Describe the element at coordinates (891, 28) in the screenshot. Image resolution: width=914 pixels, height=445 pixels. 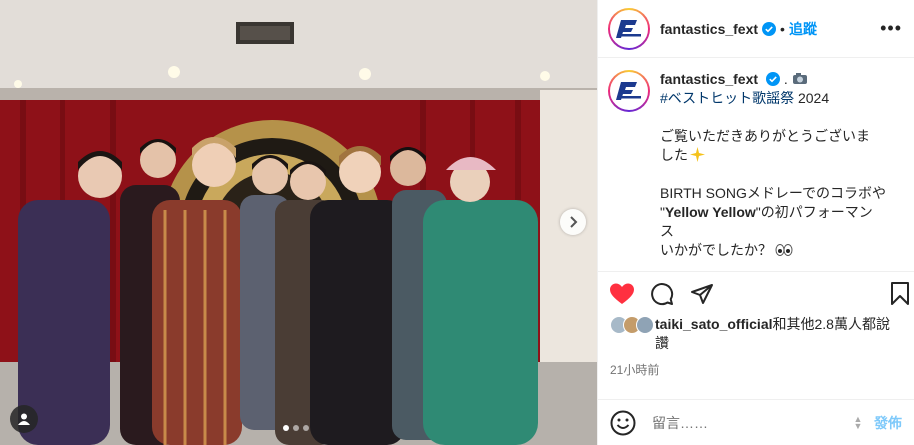
I see `more-options-button: •••` at that location.